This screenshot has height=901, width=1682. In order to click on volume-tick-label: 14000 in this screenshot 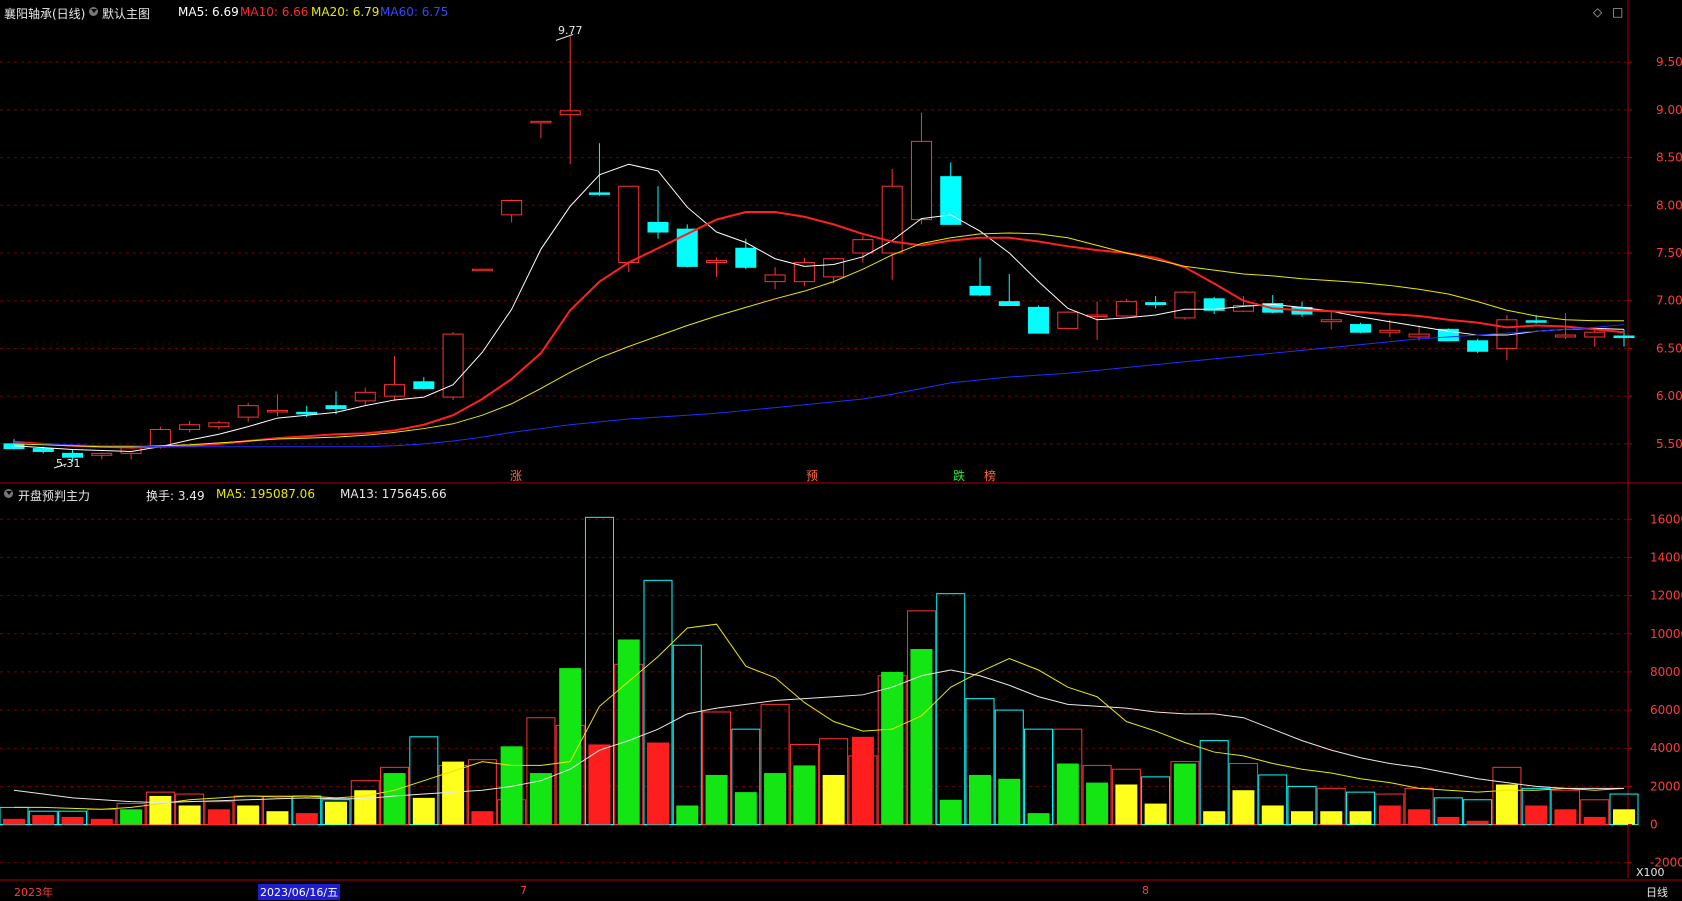, I will do `click(1666, 557)`.